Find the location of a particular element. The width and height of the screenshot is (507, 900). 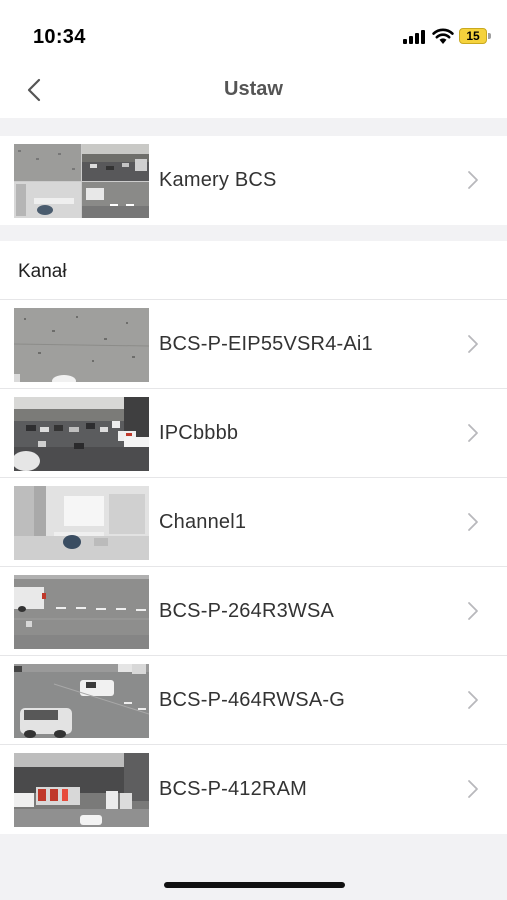

channels-section-header: Kanał is located at coordinates (253, 270).